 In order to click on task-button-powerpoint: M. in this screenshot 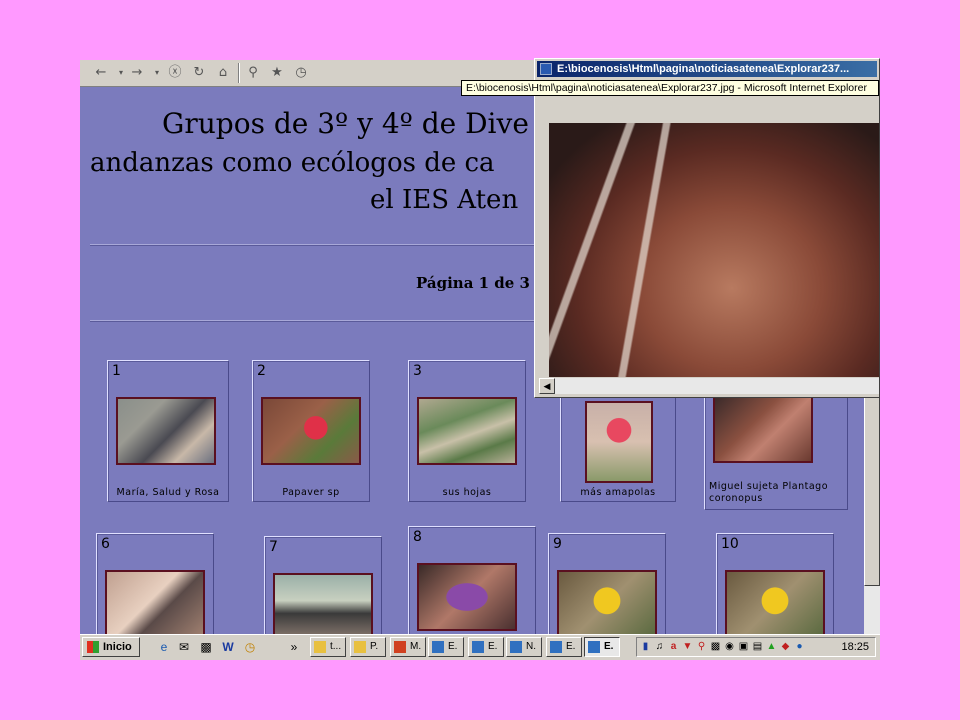, I will do `click(408, 647)`.